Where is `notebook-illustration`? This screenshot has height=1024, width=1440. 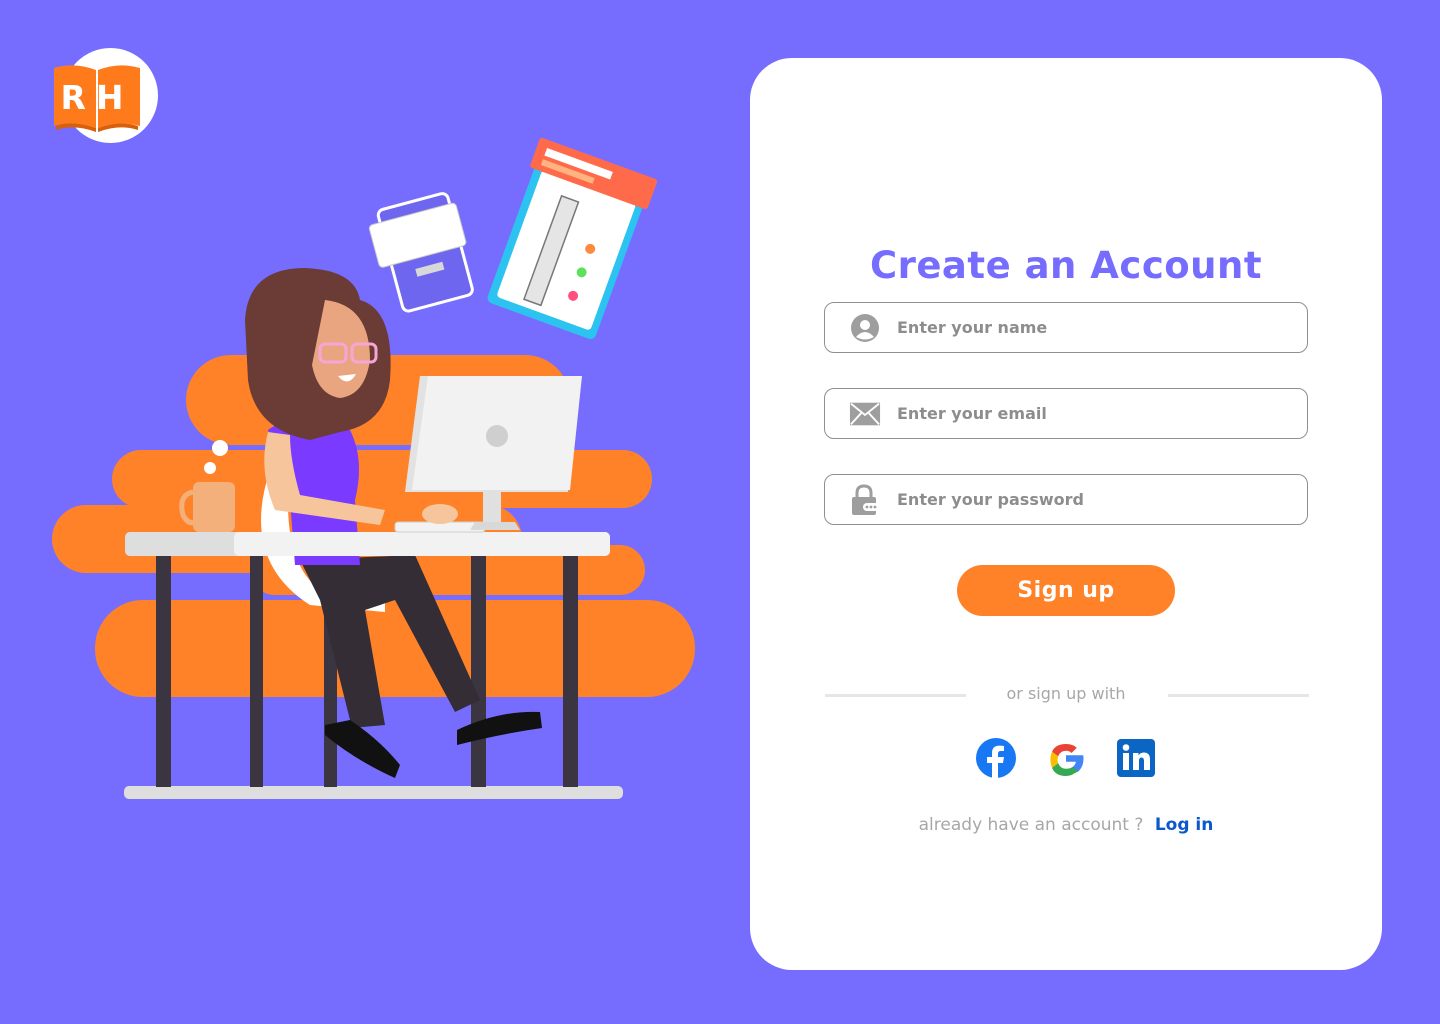
notebook-illustration is located at coordinates (421, 252).